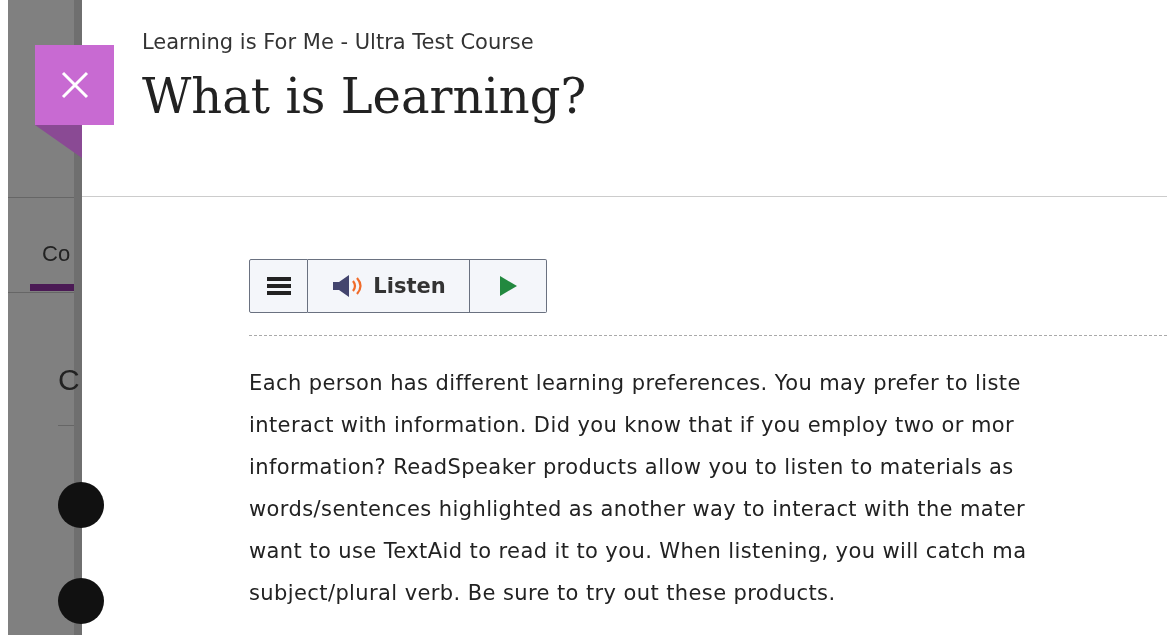  I want to click on paragraph-line: want to use TextAid to read it to you. When listening, you will catch ma, so click(638, 551).